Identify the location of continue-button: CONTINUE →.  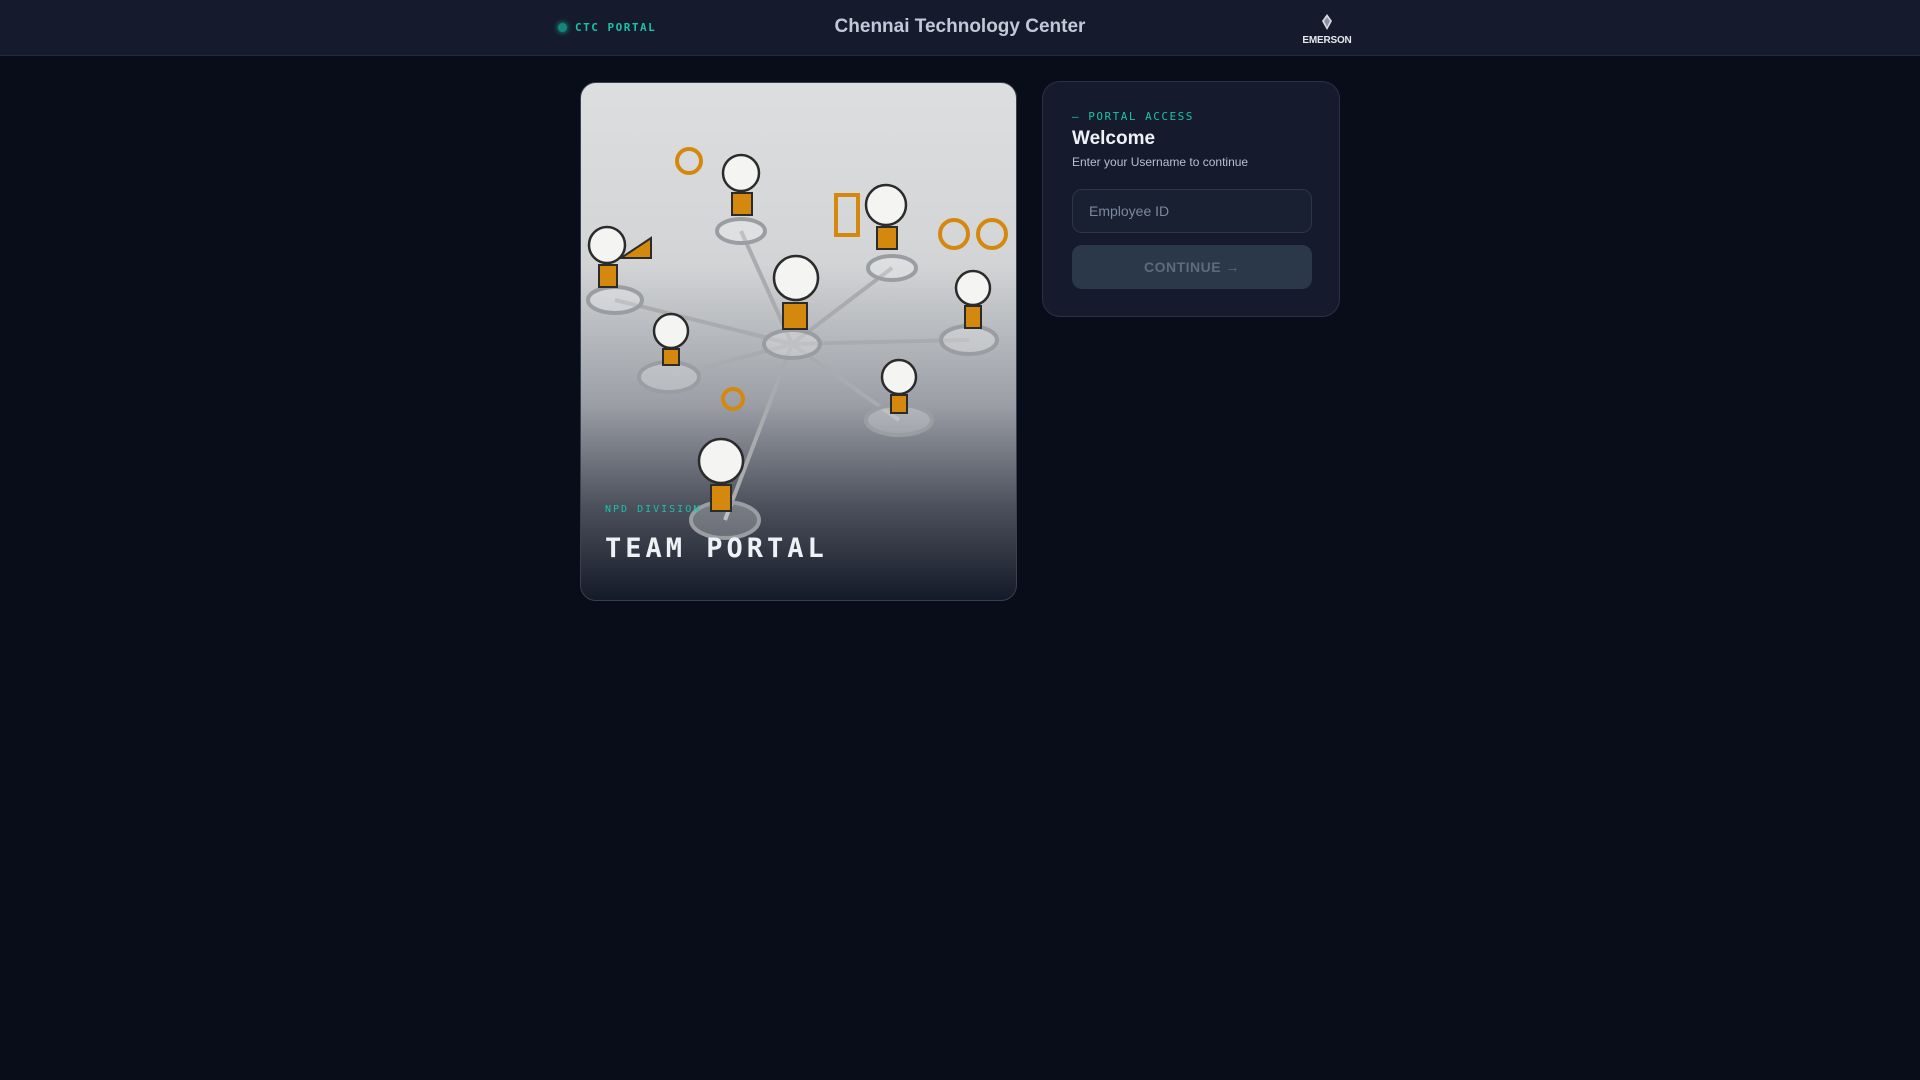
(1192, 267).